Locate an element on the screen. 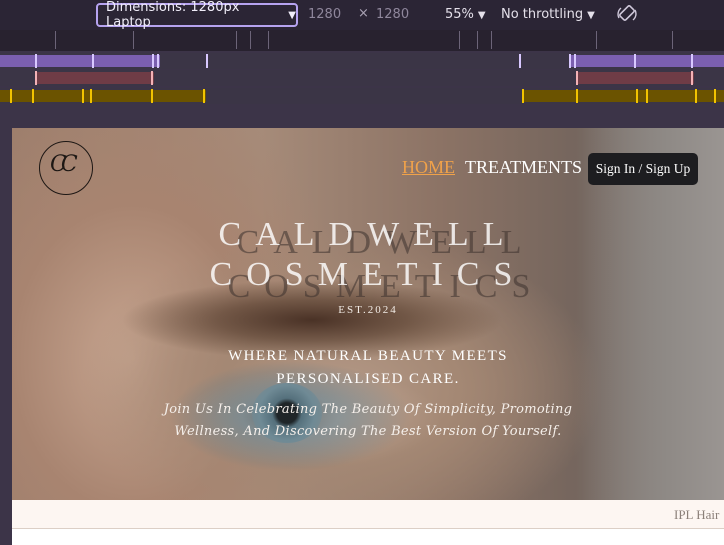 This screenshot has height=545, width=724. zoom-dropdown: 55% ▼ is located at coordinates (465, 14).